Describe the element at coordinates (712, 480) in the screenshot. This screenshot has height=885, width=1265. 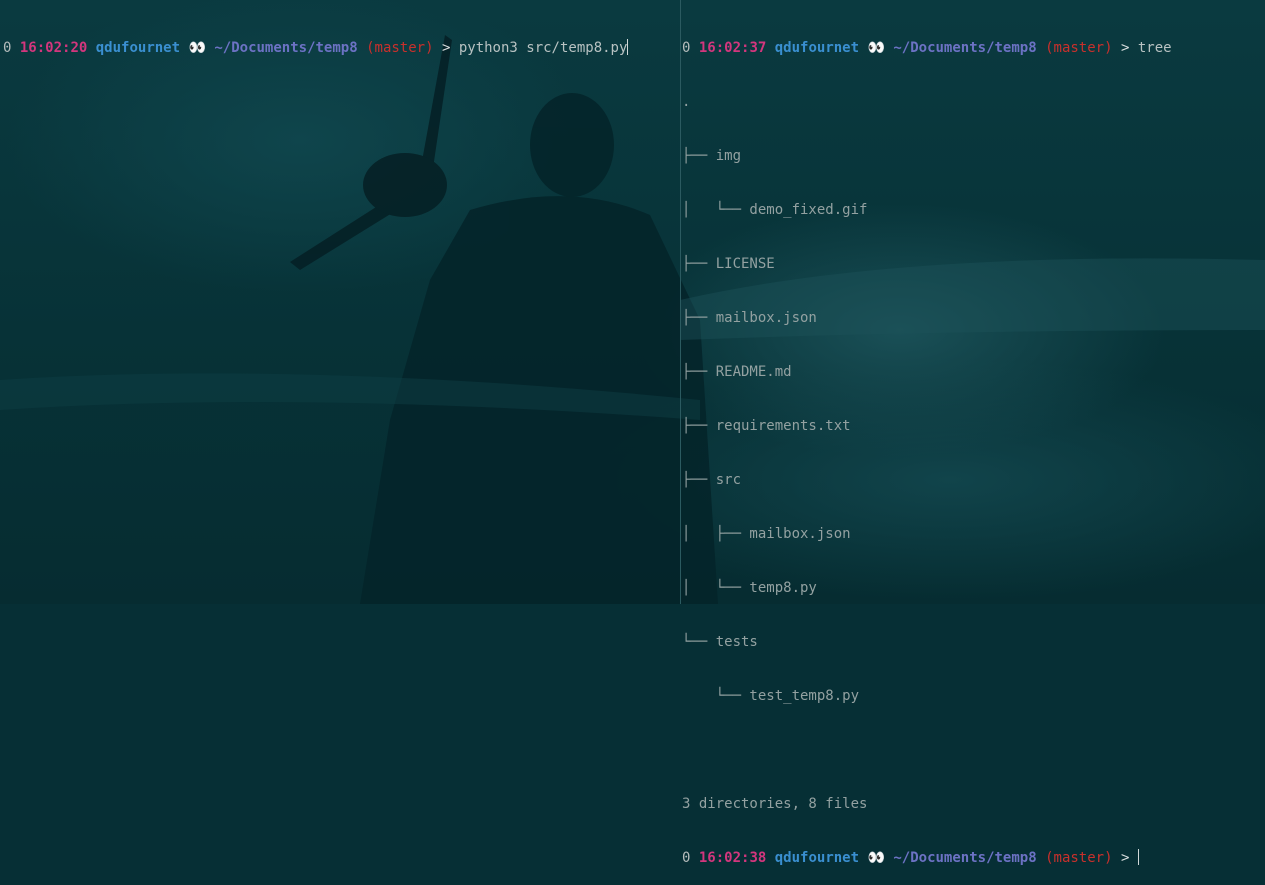
I see `tree-line: ├── src` at that location.